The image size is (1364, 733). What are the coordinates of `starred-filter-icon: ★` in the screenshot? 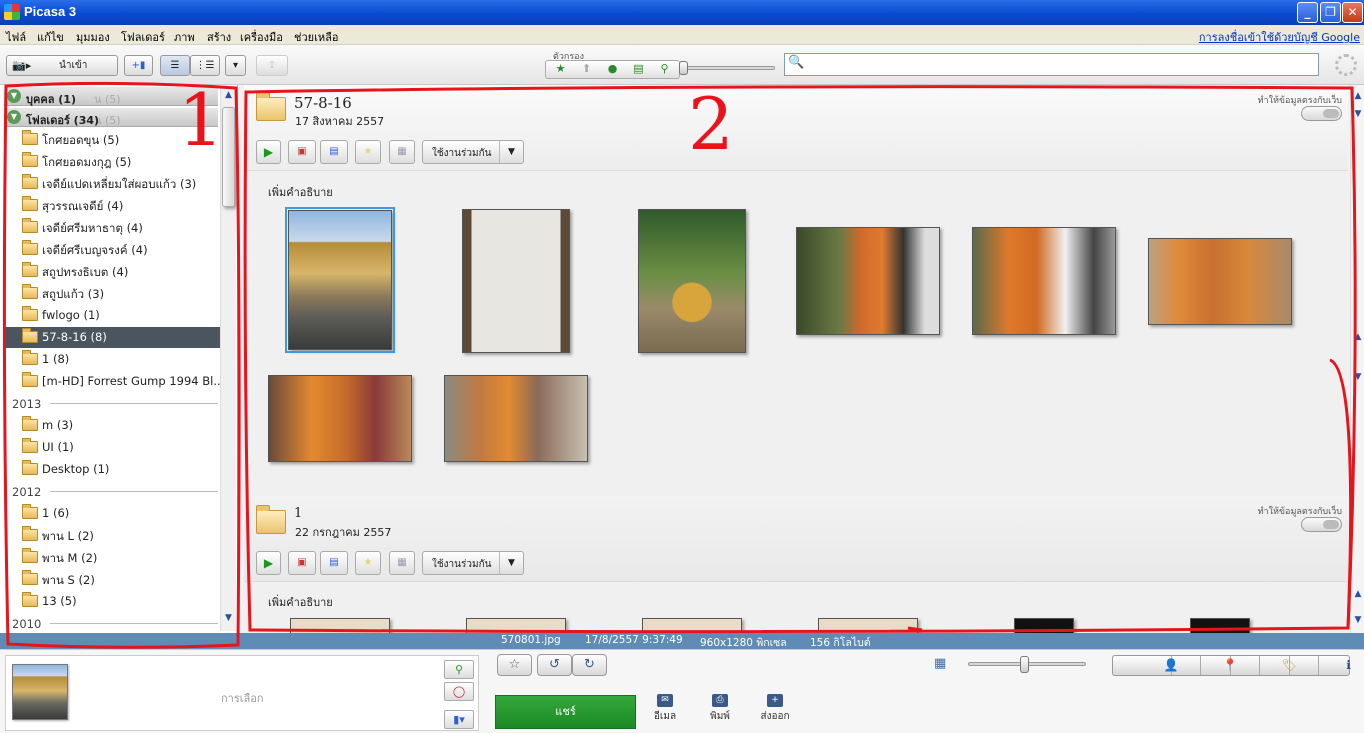 It's located at (560, 68).